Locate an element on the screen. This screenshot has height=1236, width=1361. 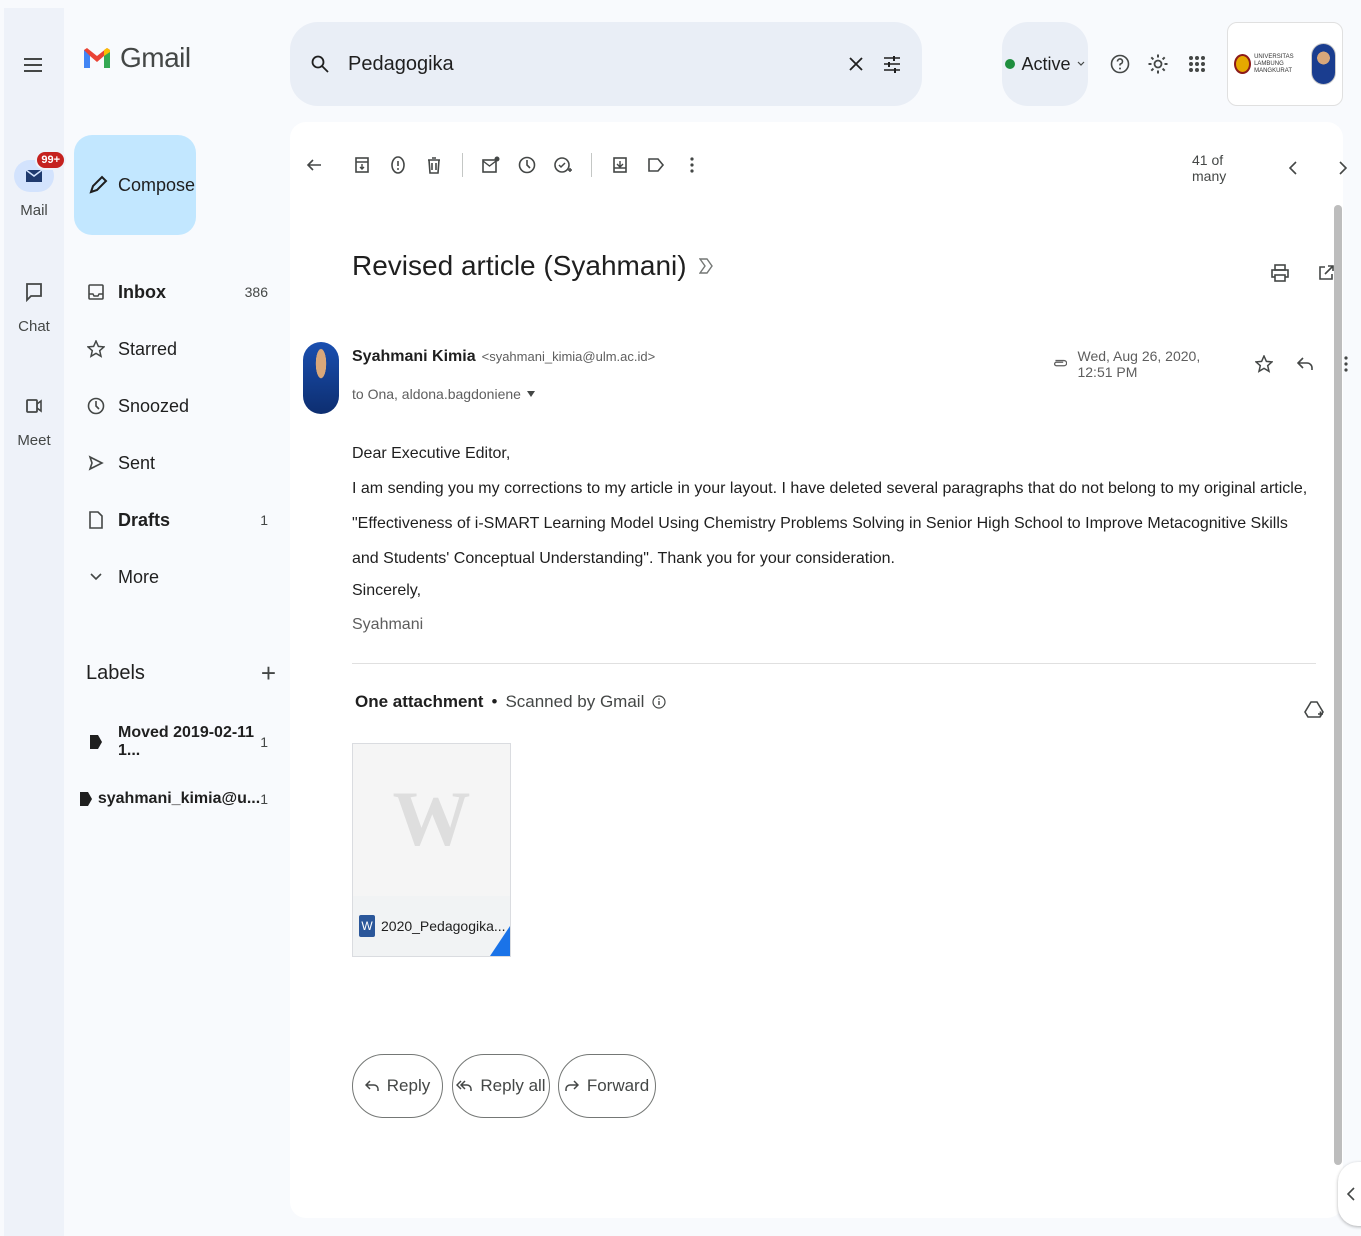
apps-grid-icon is located at coordinates (1197, 64).